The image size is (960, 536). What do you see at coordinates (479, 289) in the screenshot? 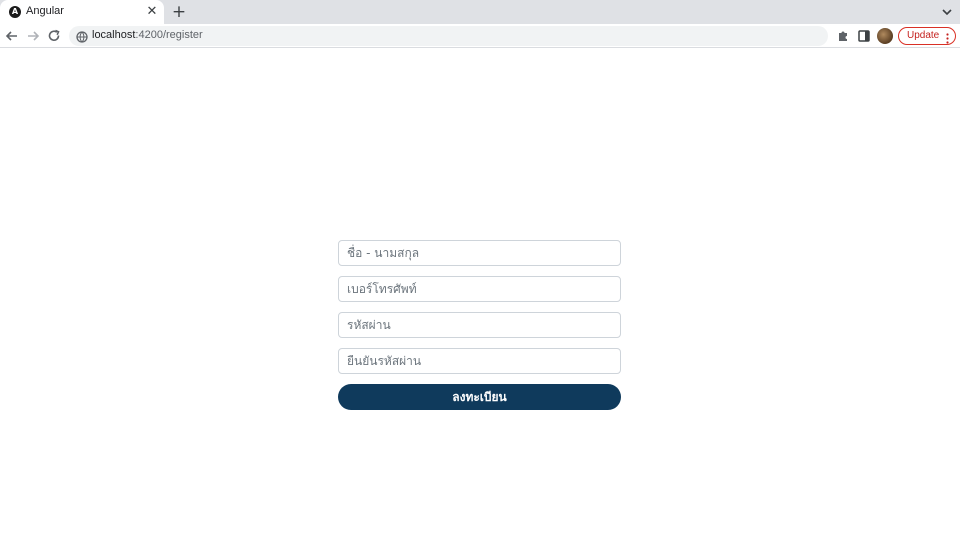
I see `phone-input` at bounding box center [479, 289].